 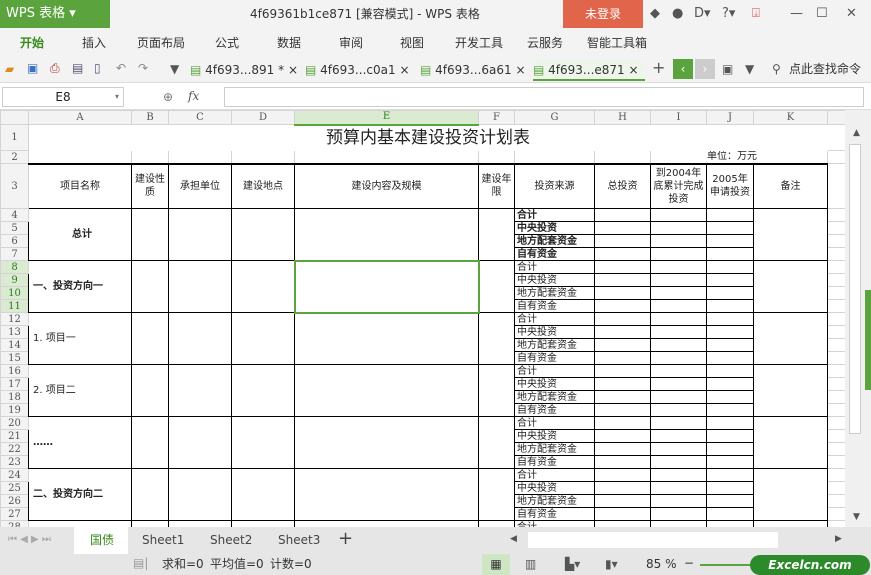 I want to click on row-header: 5, so click(x=14, y=228).